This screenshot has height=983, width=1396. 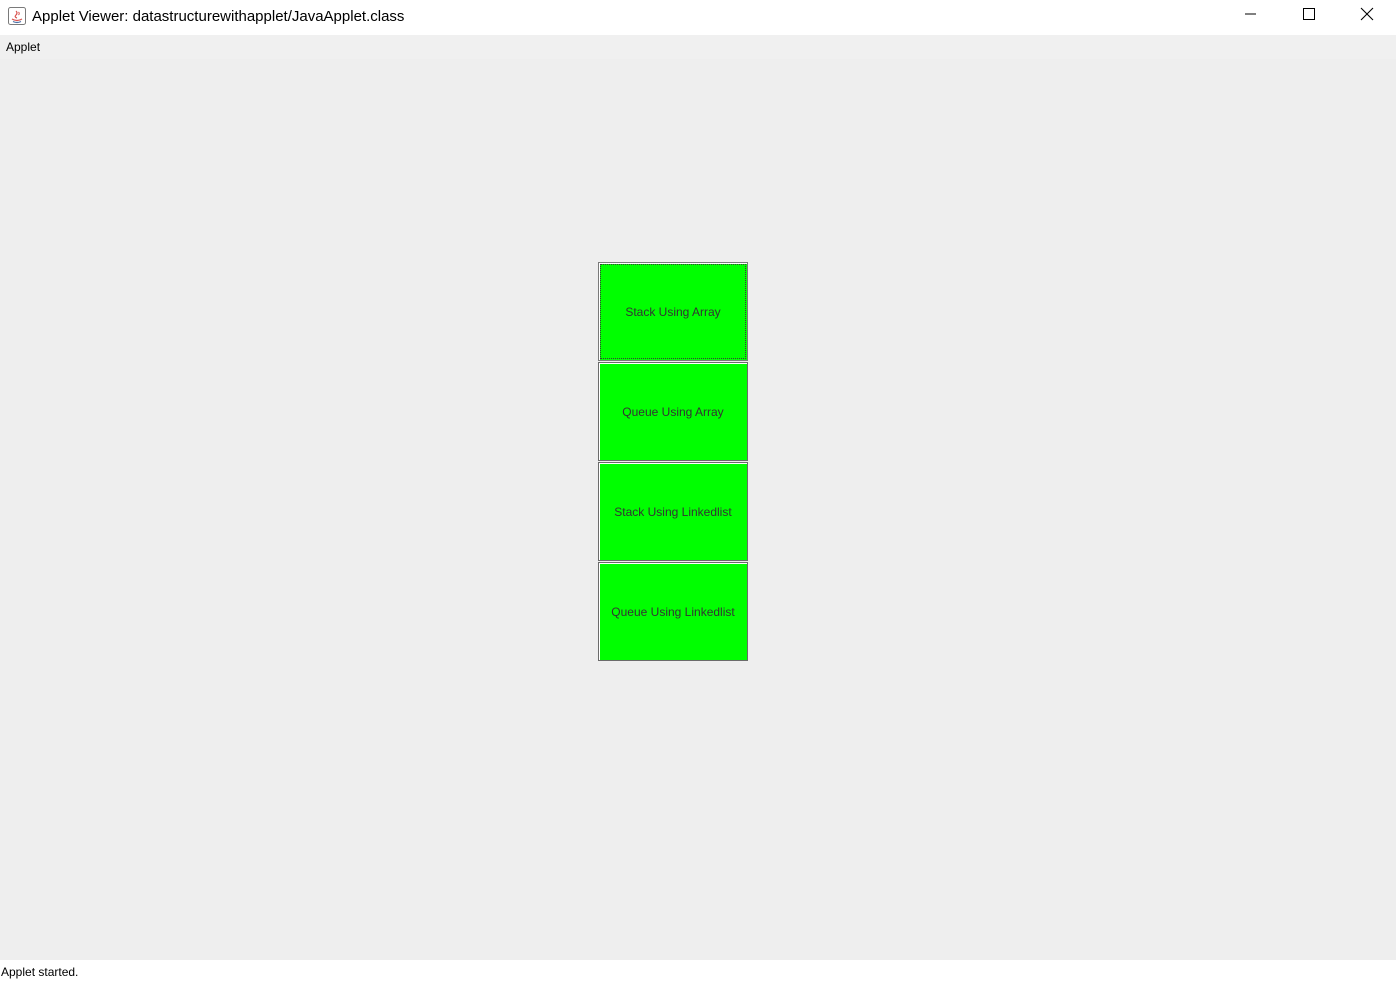 I want to click on maximize-button, so click(x=1309, y=16).